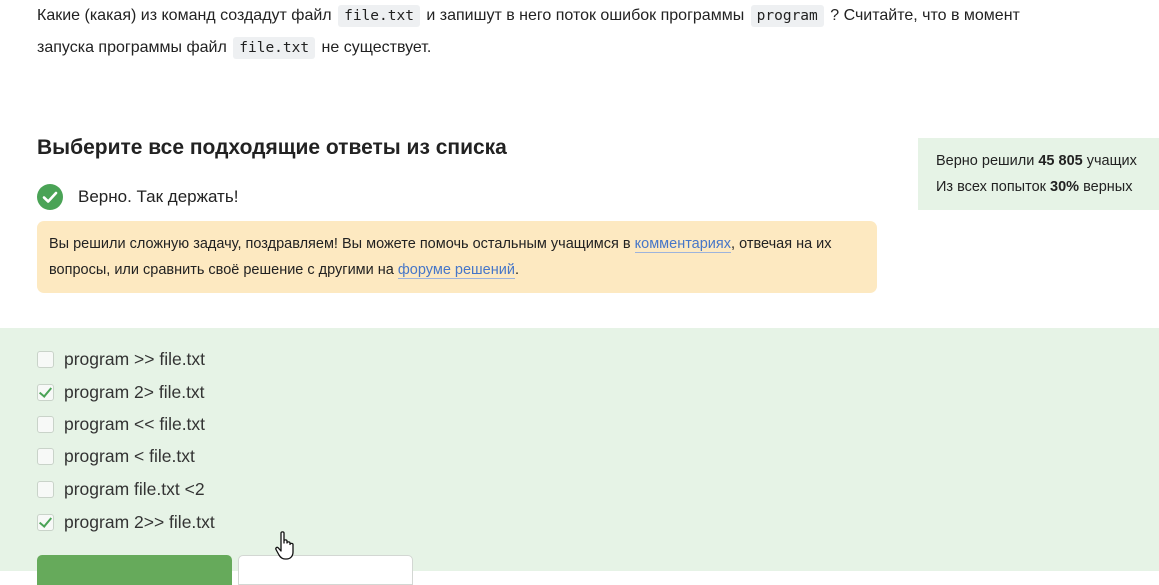  What do you see at coordinates (158, 196) in the screenshot?
I see `status-text: Верно. Так держать!` at bounding box center [158, 196].